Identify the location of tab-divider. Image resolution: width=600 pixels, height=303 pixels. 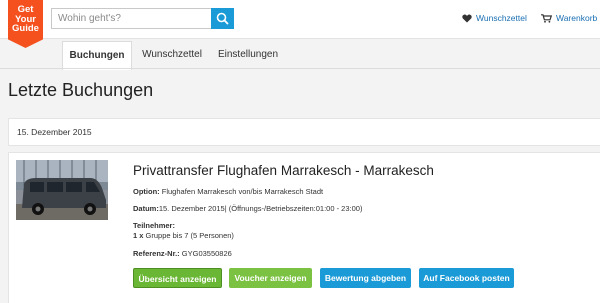
(300, 68).